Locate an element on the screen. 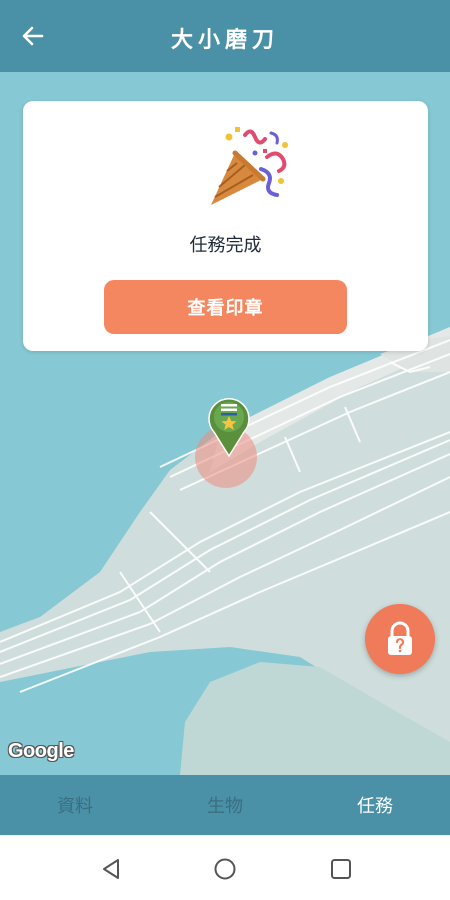 The width and height of the screenshot is (450, 900). system-navigation-bar is located at coordinates (225, 867).